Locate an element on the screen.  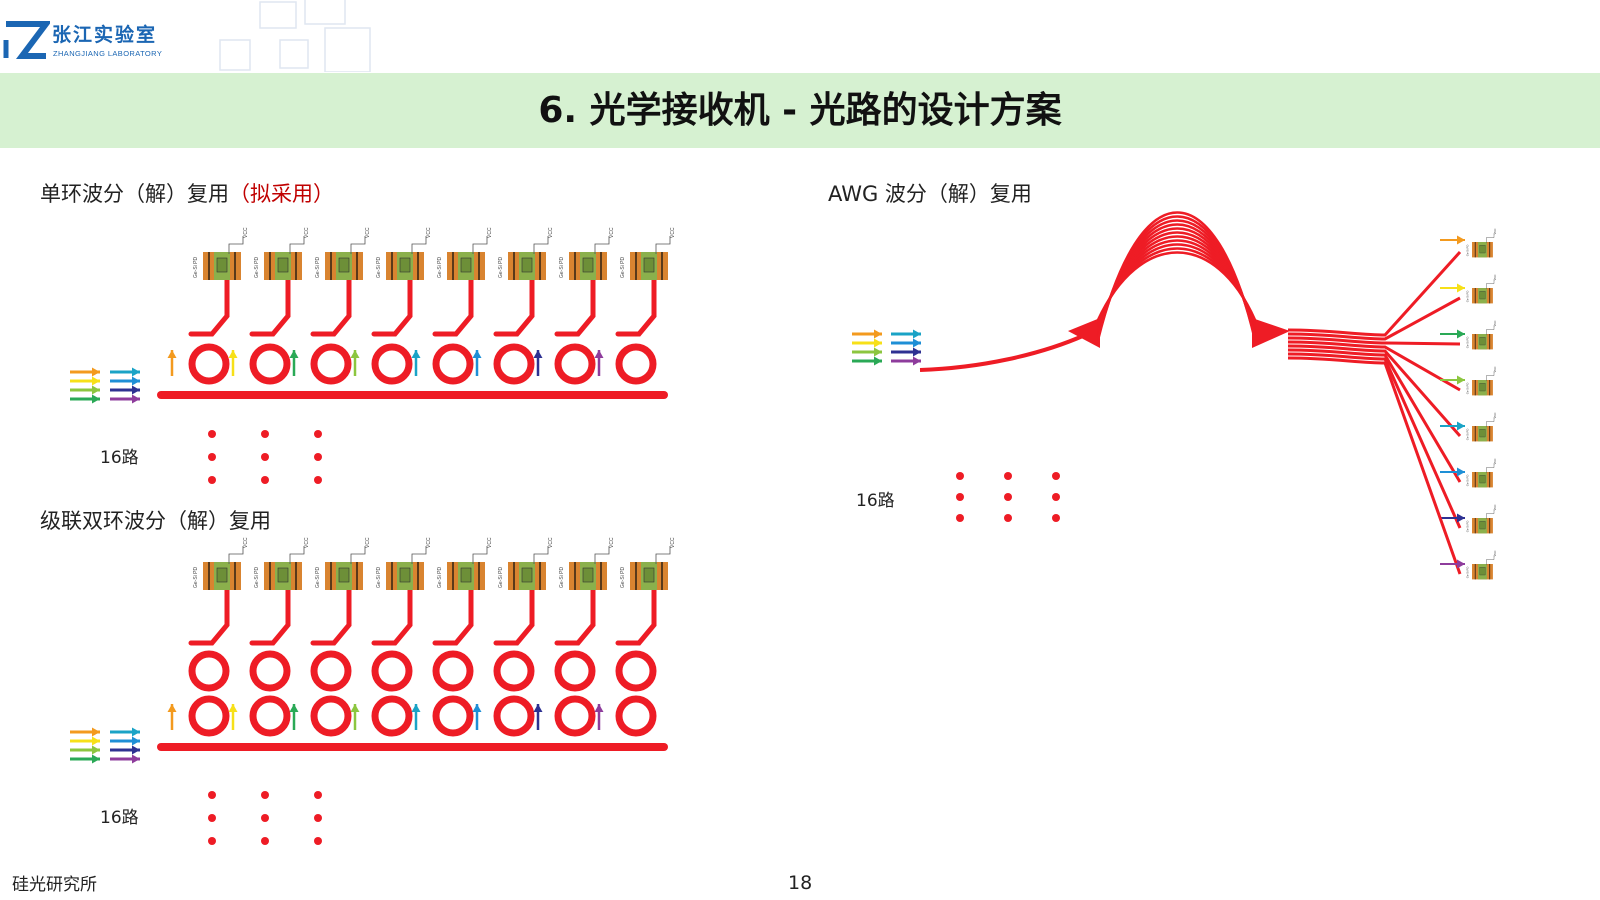
awg-output-star-coupler is located at coordinates (1271, 333).